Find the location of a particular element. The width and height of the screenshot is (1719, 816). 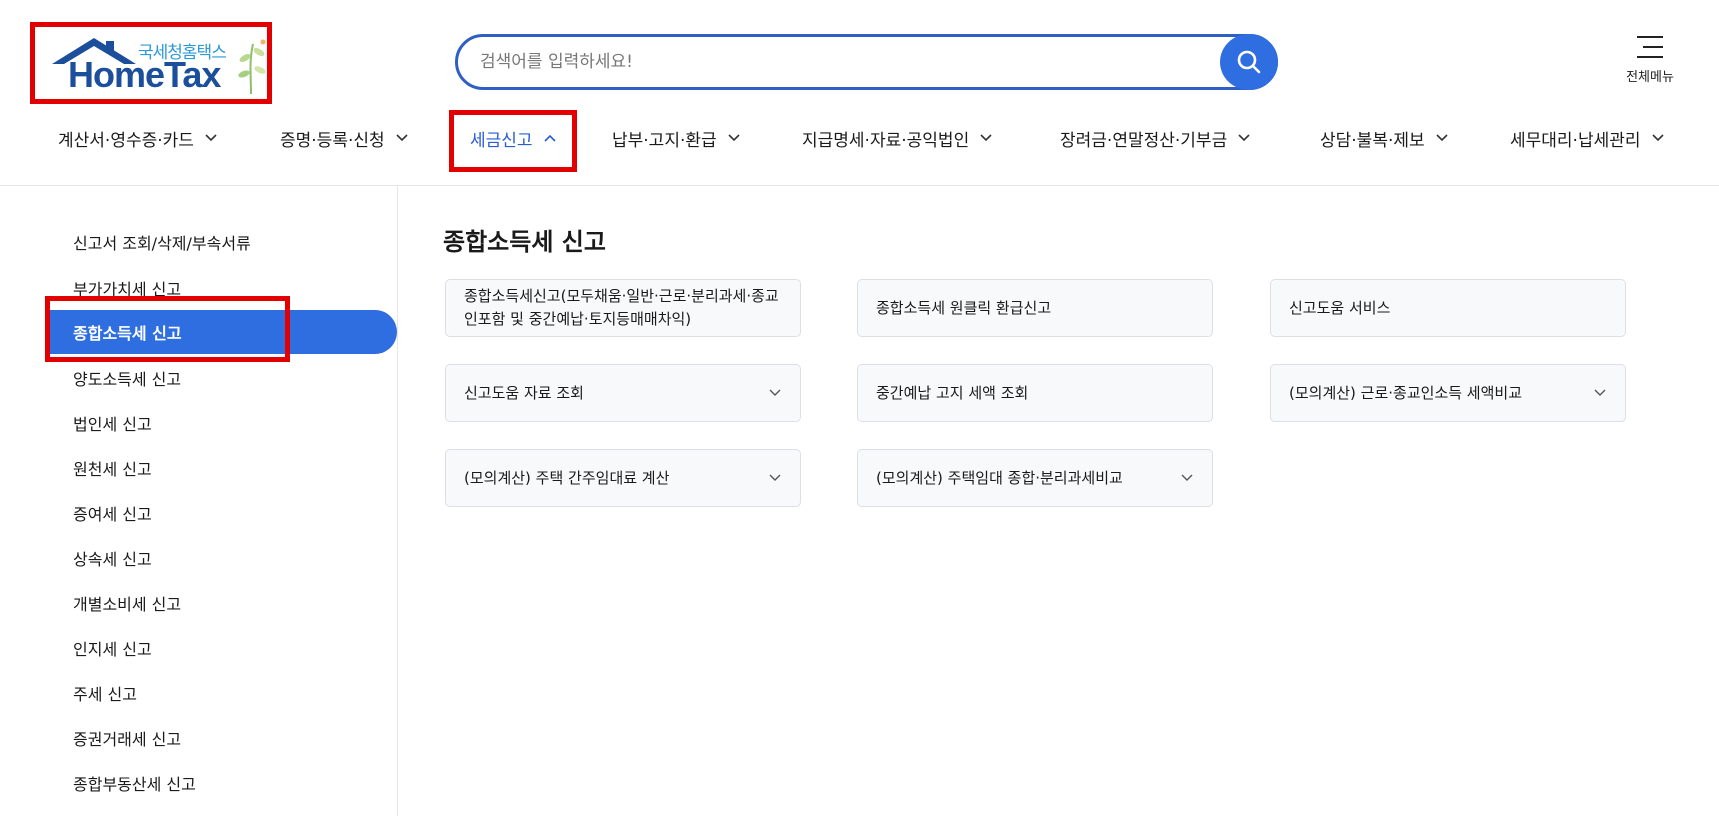

search-bar is located at coordinates (866, 62).